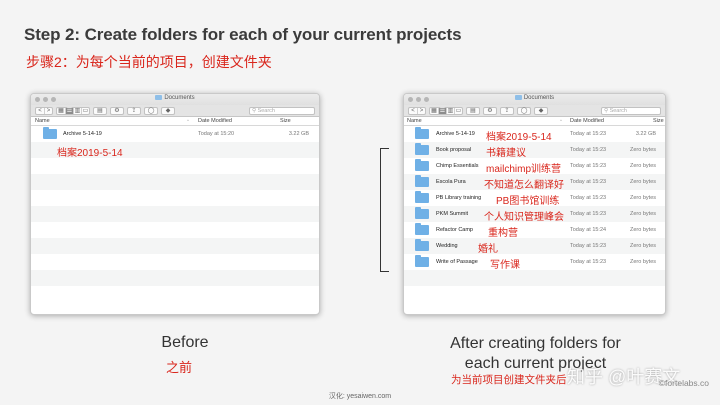  Describe the element at coordinates (185, 342) in the screenshot. I see `caption-before: Before` at that location.